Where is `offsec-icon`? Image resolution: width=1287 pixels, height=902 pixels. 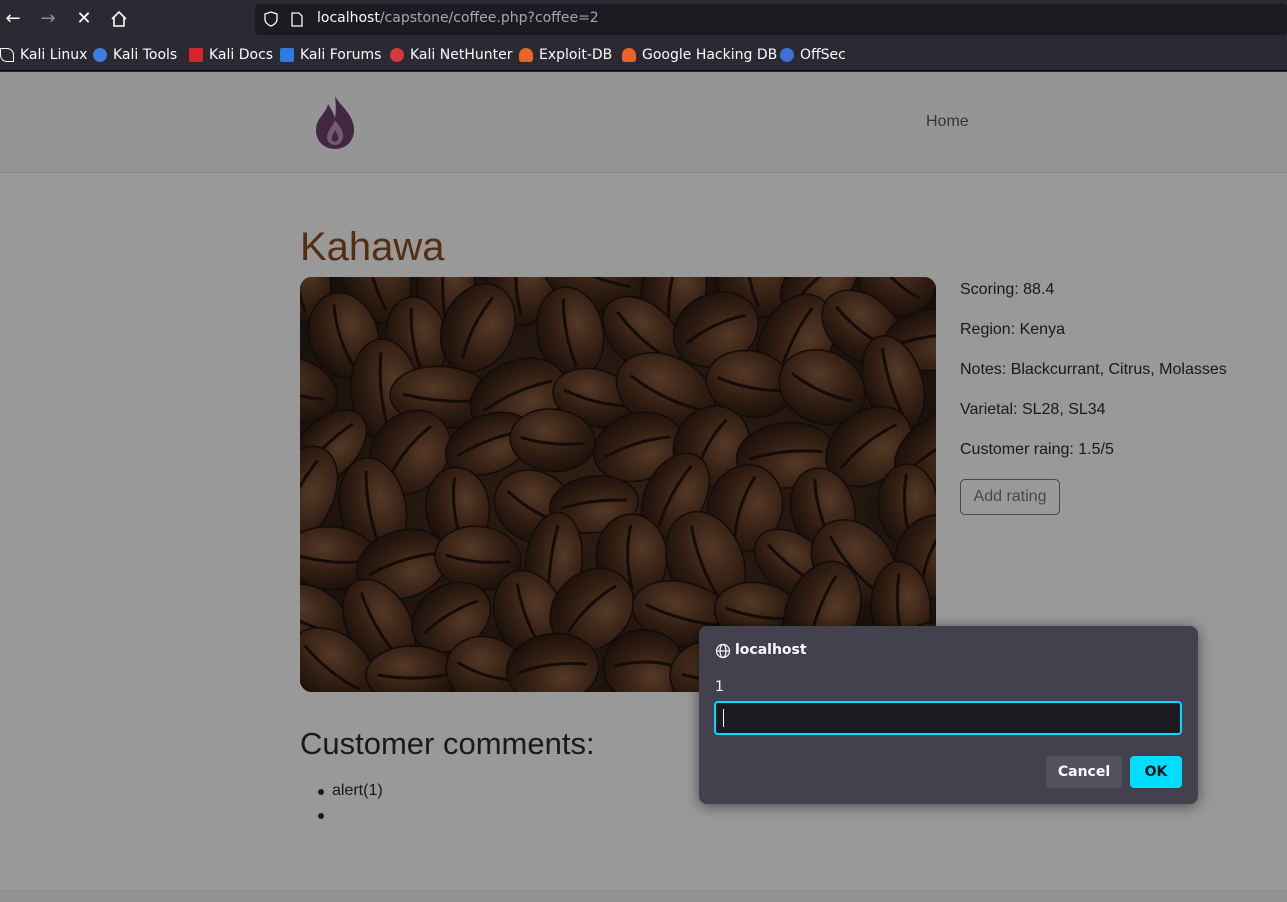 offsec-icon is located at coordinates (787, 55).